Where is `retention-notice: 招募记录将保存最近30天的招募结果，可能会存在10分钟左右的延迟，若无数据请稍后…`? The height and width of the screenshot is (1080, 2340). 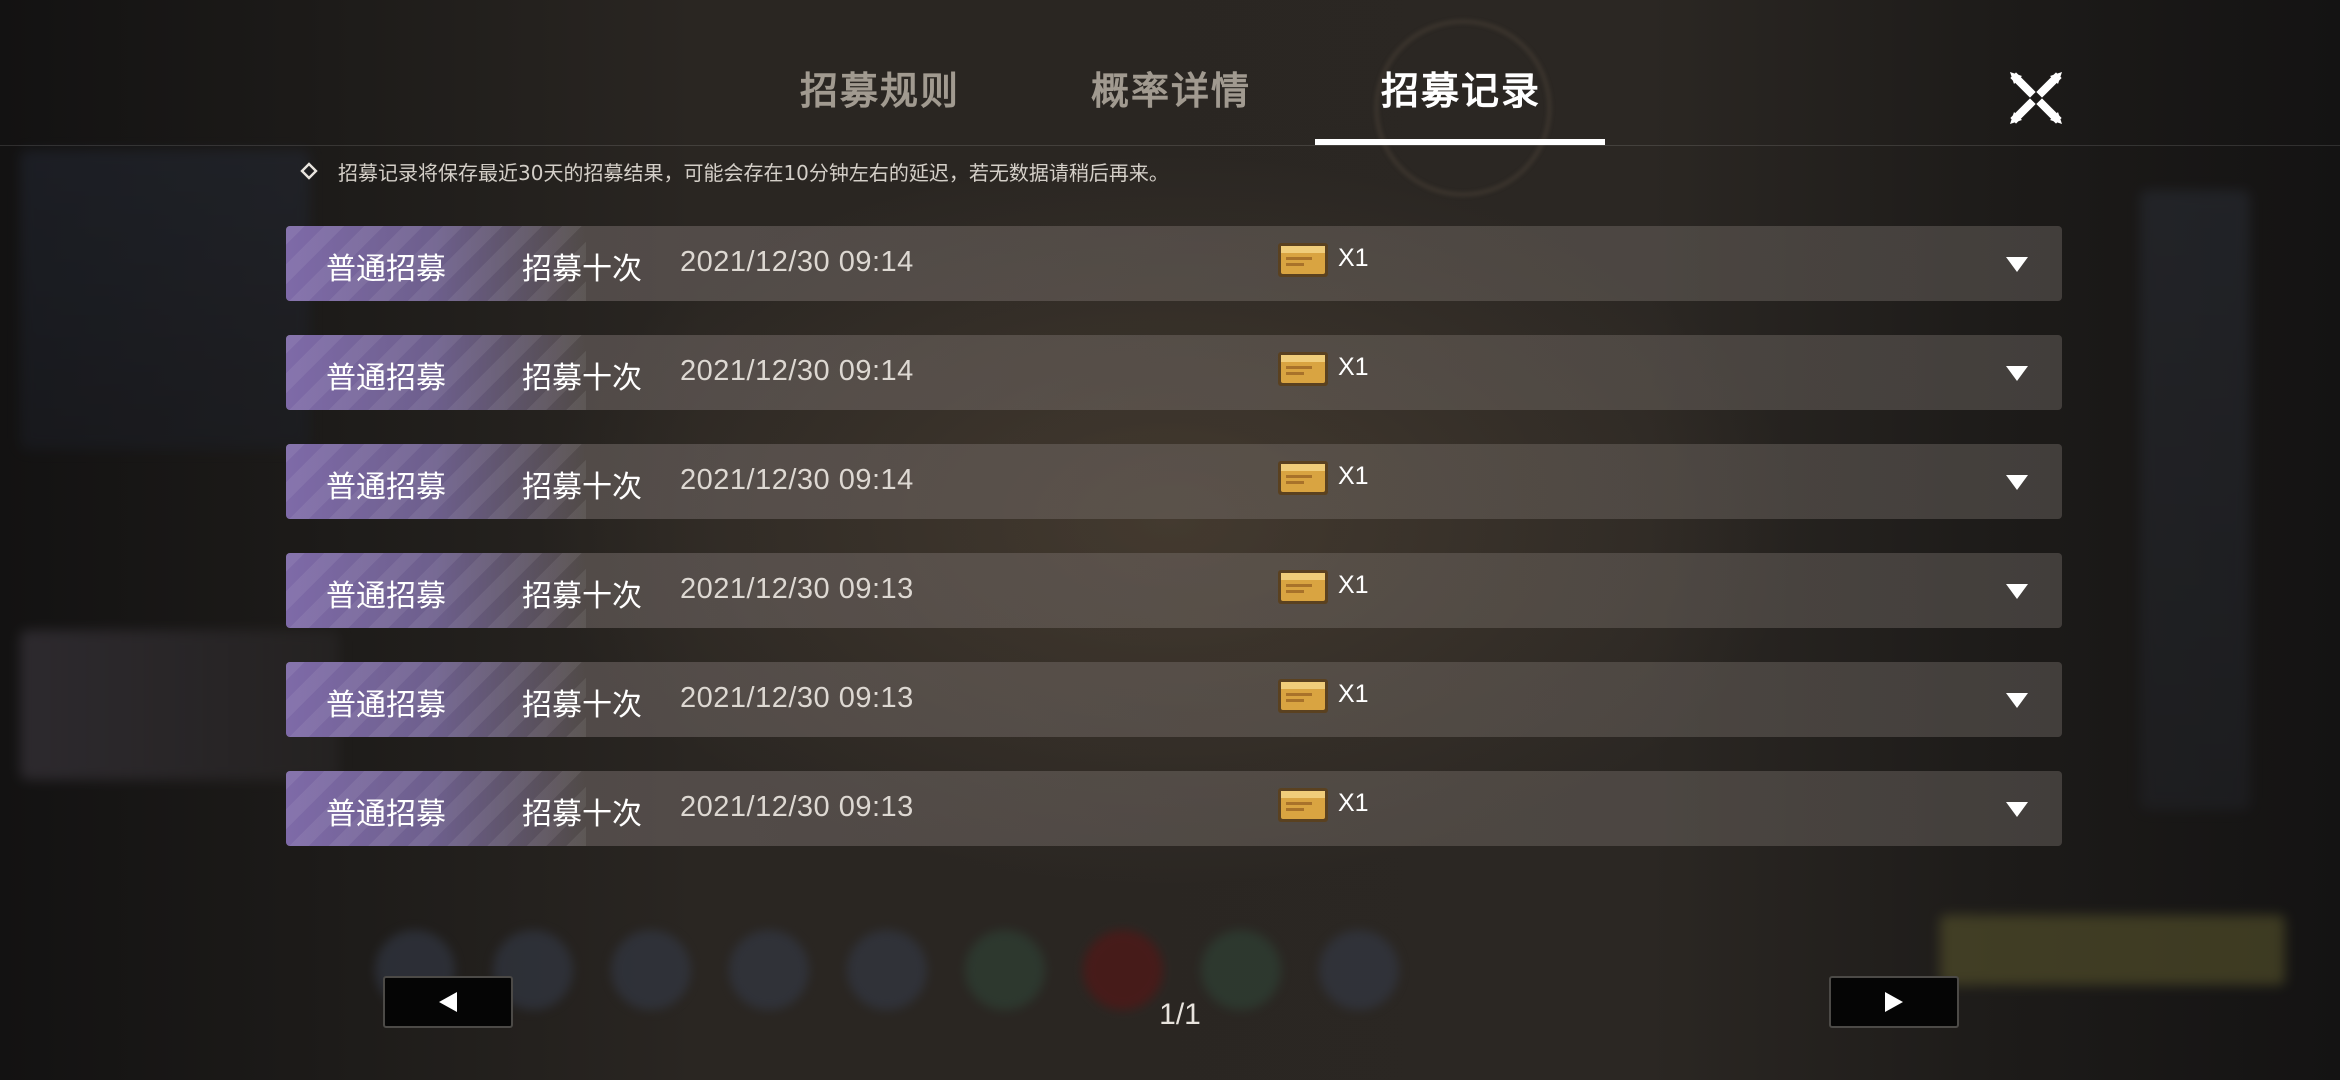
retention-notice: 招募记录将保存最近30天的招募结果，可能会存在10分钟左右的延迟，若无数据请稍后… is located at coordinates (734, 171).